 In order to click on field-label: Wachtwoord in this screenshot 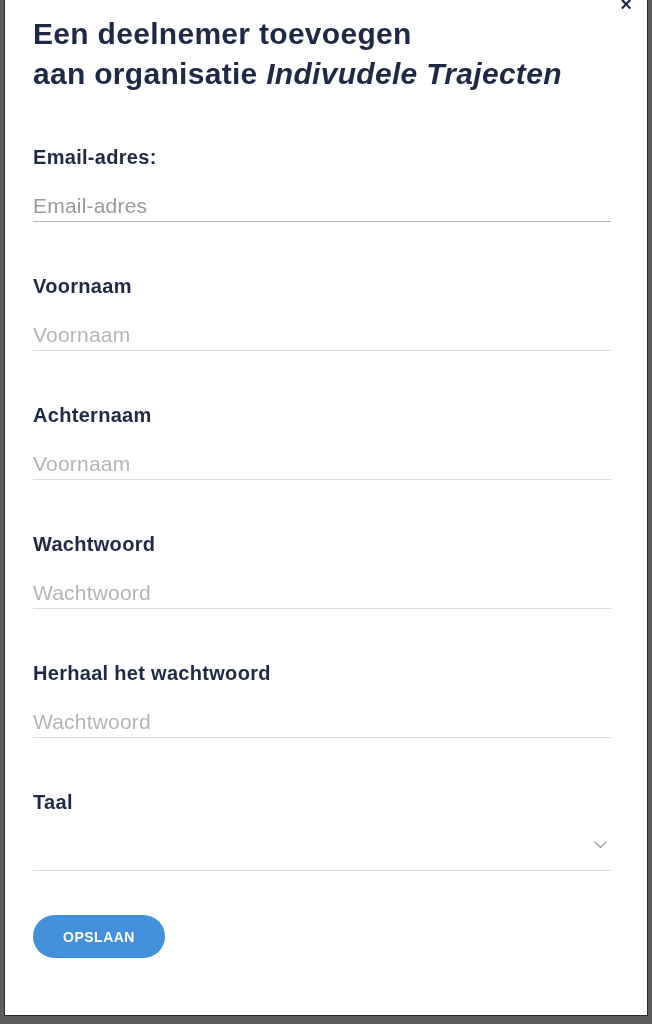, I will do `click(95, 544)`.